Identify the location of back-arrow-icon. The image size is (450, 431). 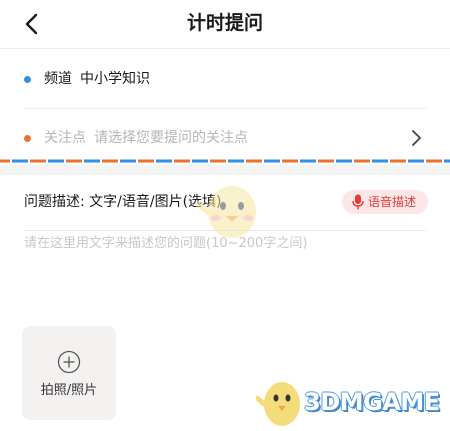
(31, 24).